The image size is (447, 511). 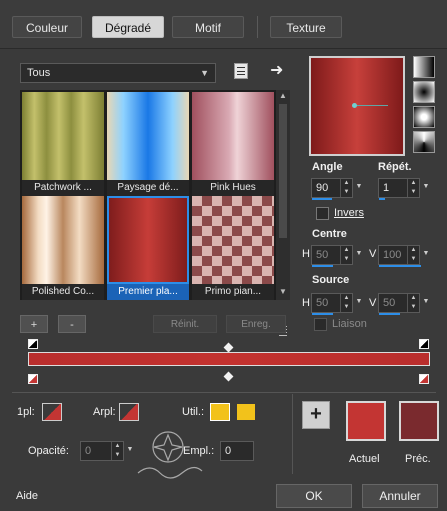 I want to click on previous-color-label: Préc., so click(x=418, y=459).